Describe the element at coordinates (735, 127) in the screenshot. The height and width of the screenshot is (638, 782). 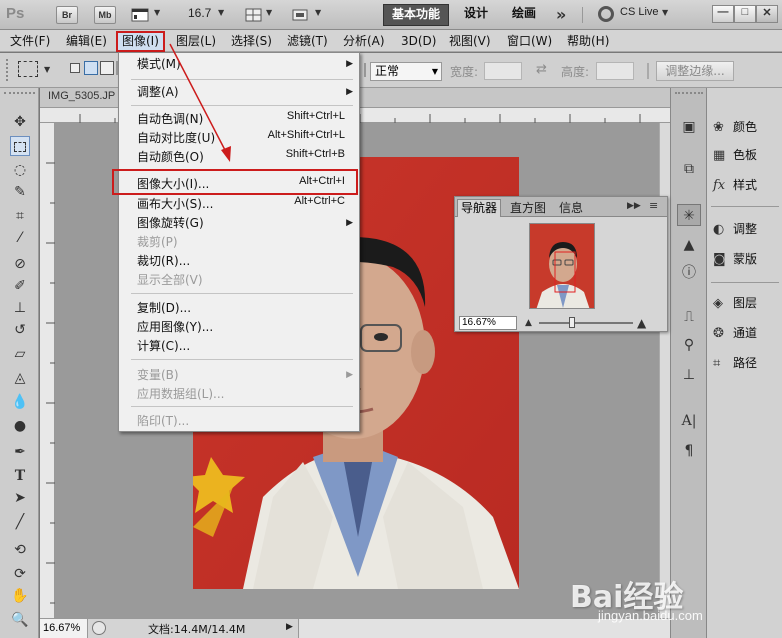
I see `panel-color: ❀ 颜色` at that location.